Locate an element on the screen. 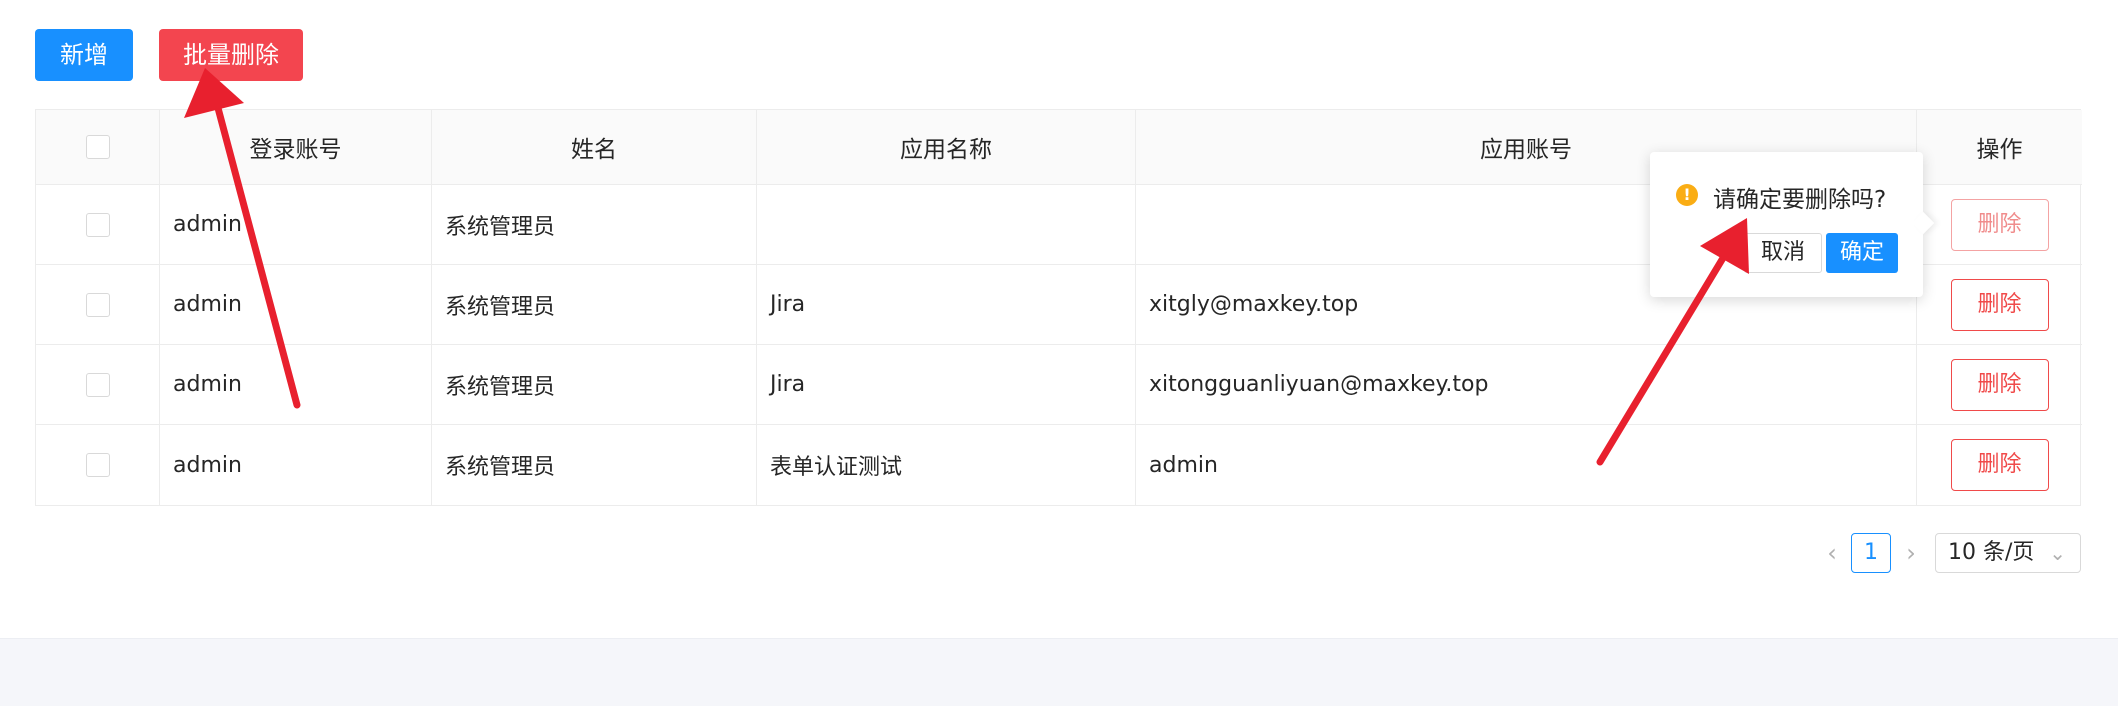 The height and width of the screenshot is (706, 2118). cell-app-name is located at coordinates (946, 224).